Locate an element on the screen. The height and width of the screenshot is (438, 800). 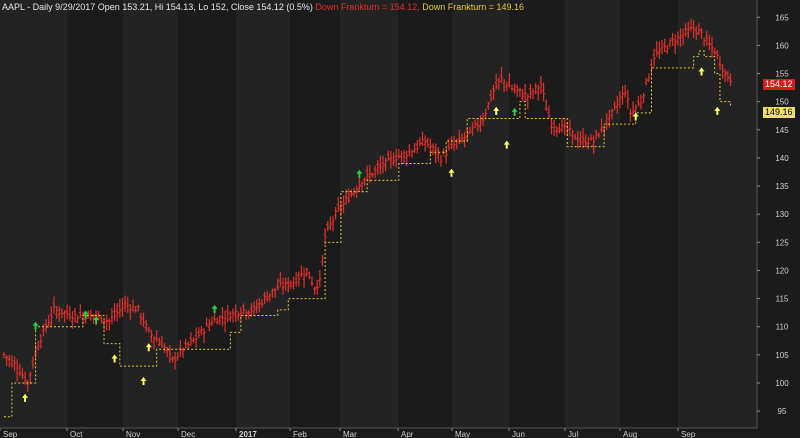
y-tick-label: 150 is located at coordinates (782, 102).